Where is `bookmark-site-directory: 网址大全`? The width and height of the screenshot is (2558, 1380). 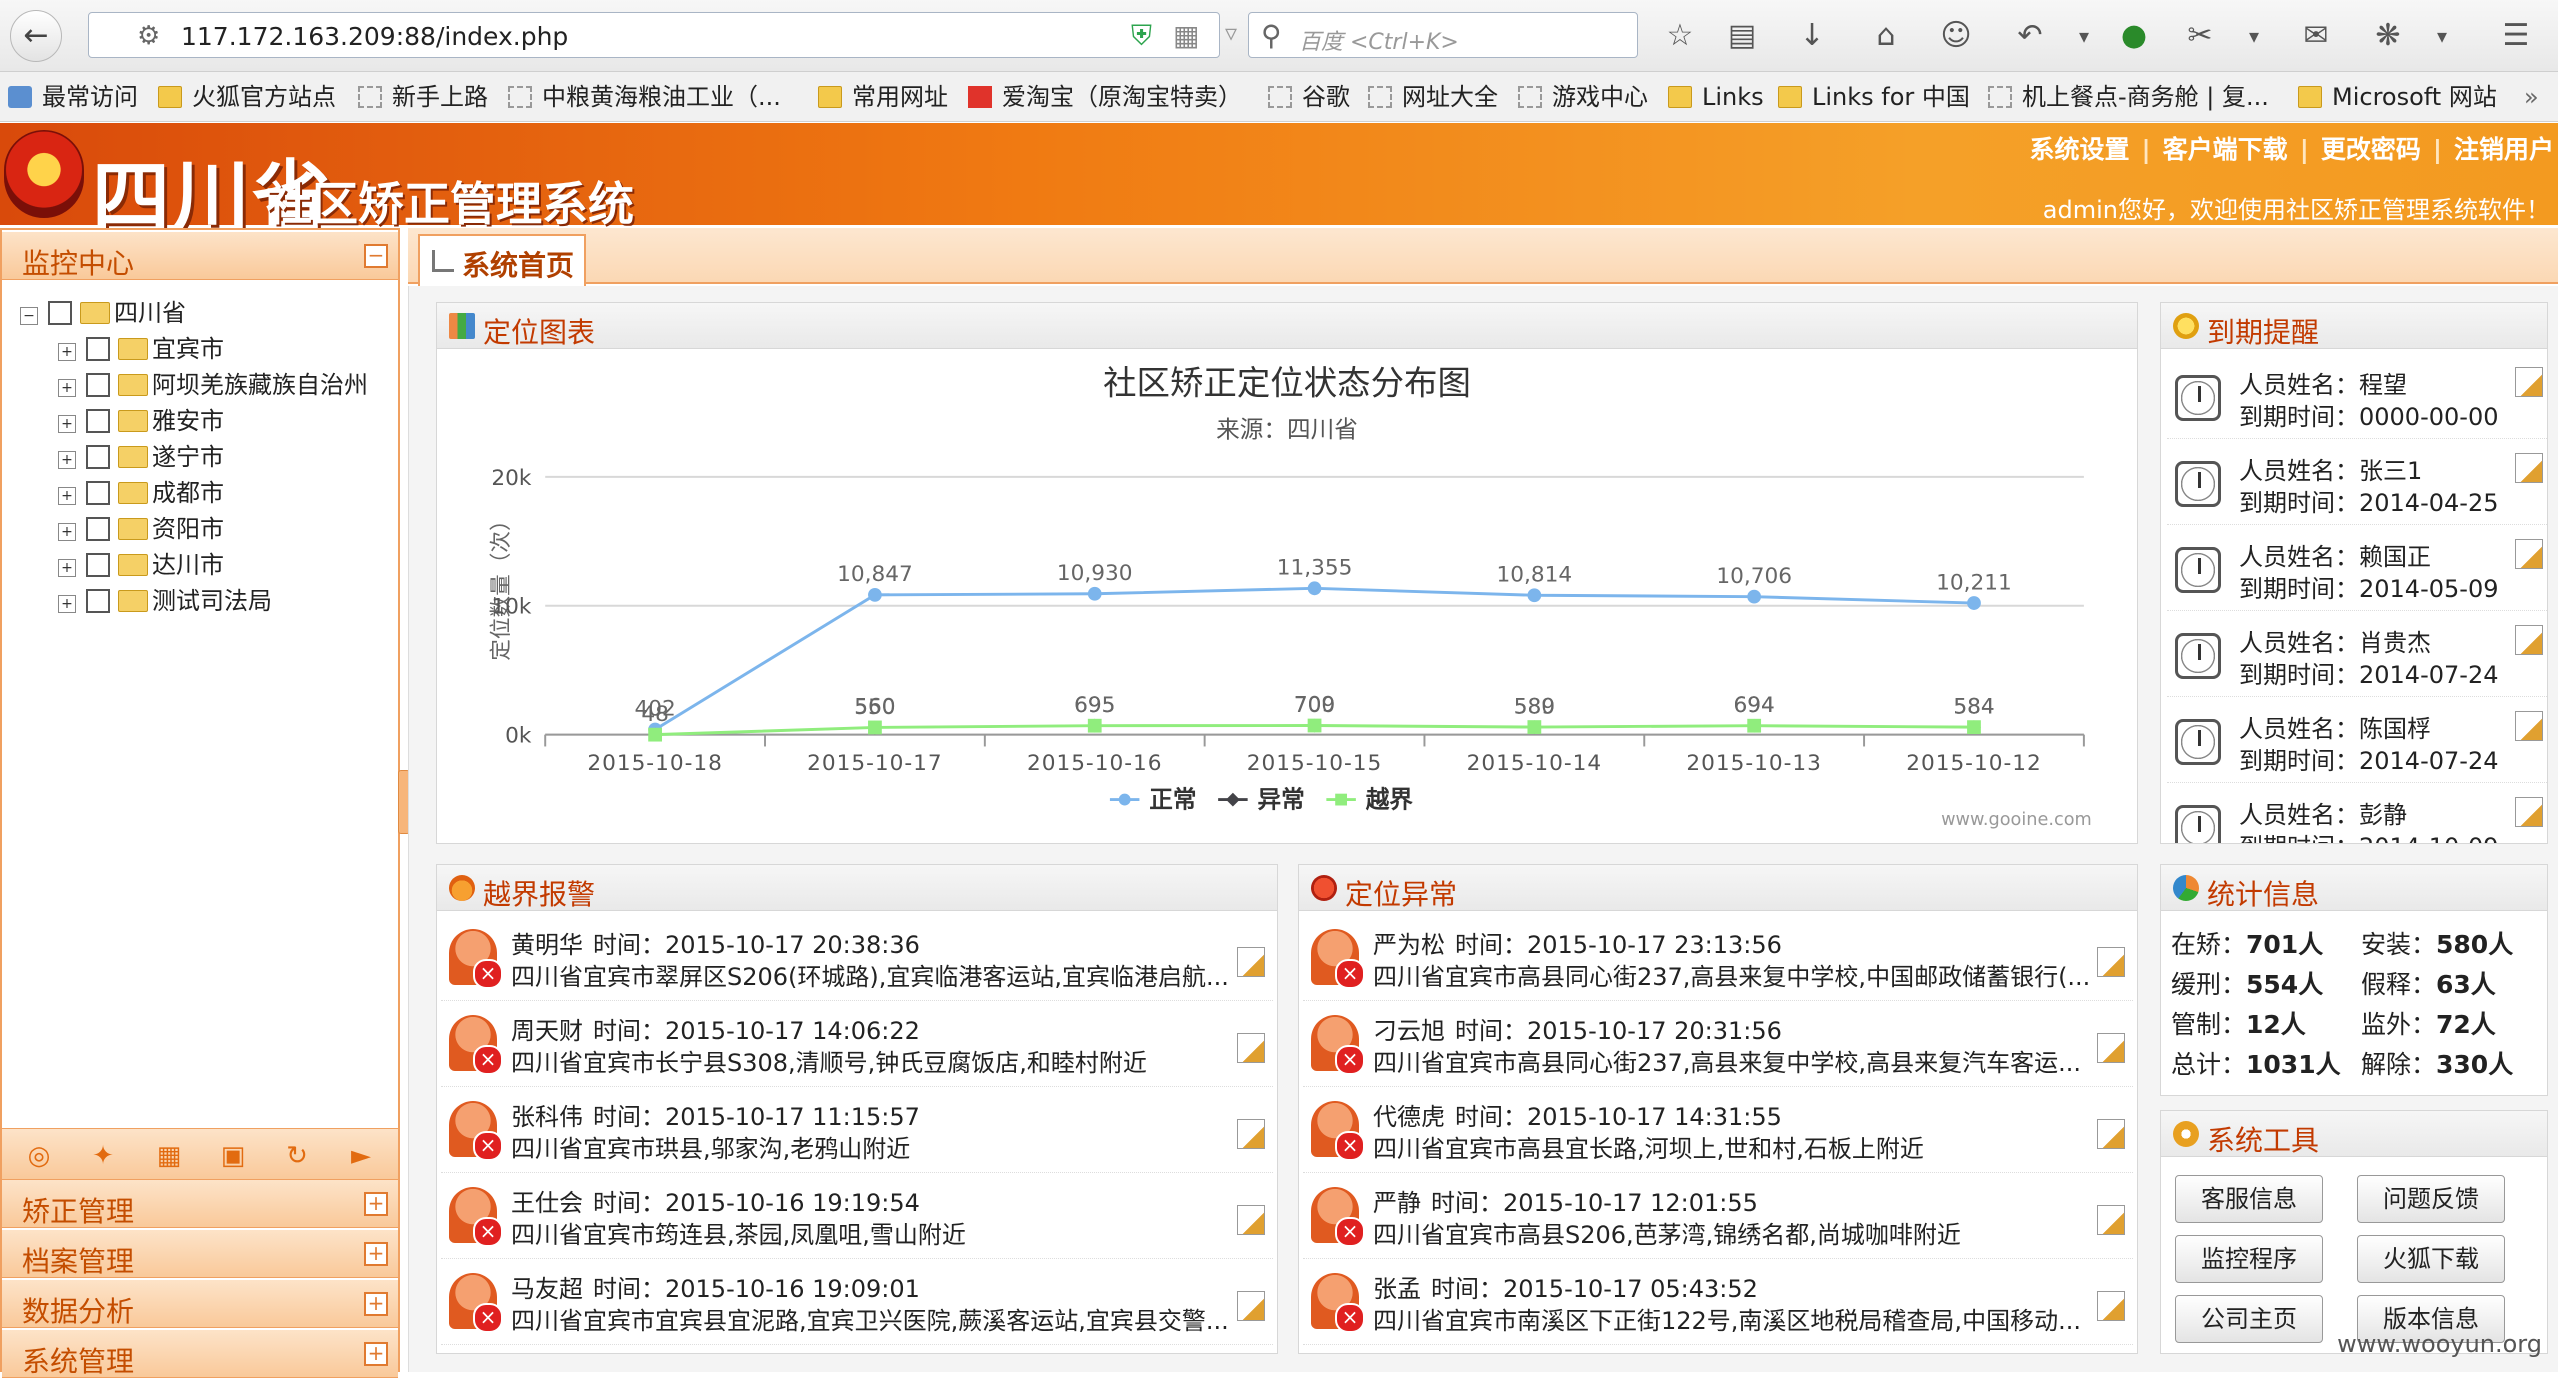
bookmark-site-directory: 网址大全 is located at coordinates (1433, 97).